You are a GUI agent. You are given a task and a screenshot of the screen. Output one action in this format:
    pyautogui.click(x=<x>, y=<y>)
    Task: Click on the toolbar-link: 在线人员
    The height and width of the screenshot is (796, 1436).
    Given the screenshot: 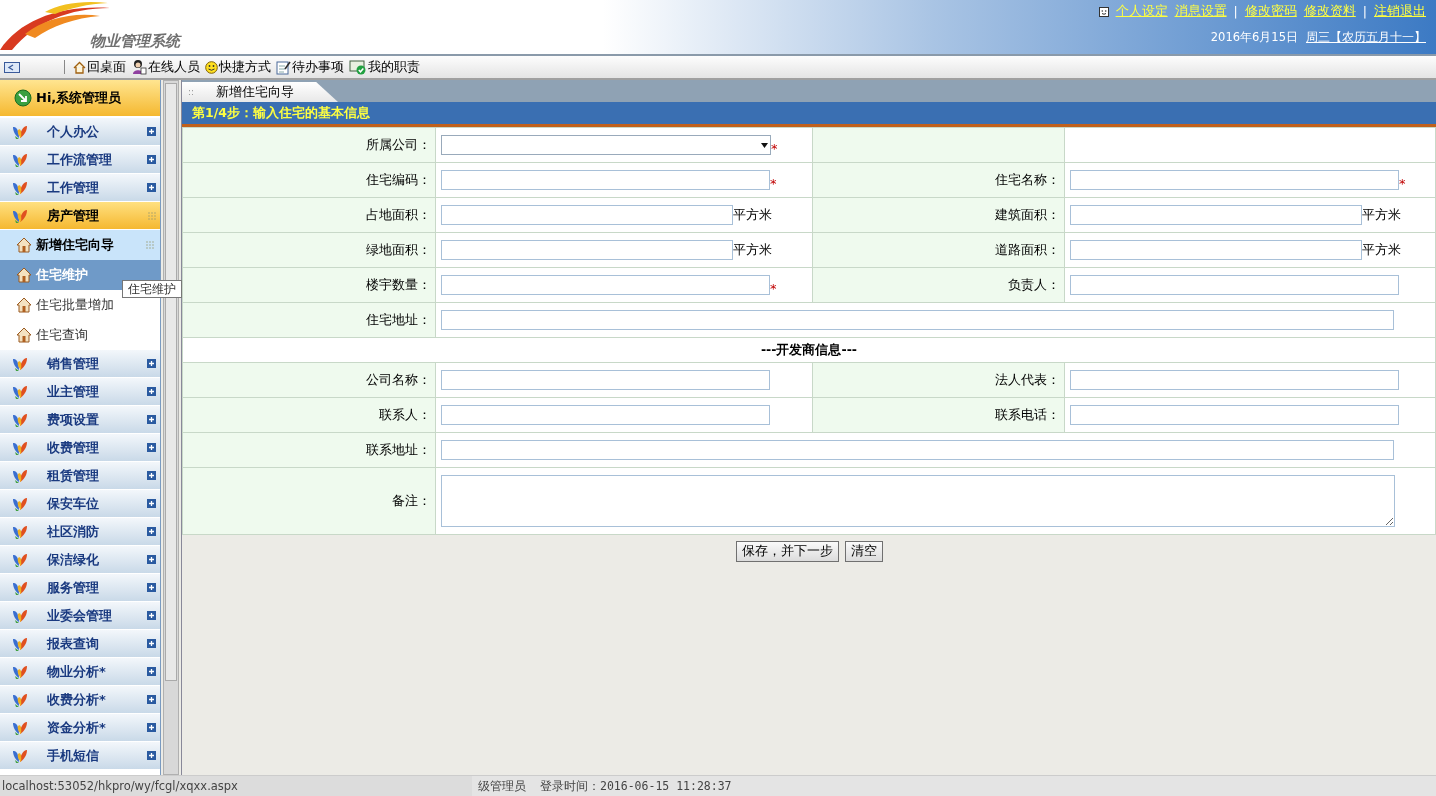 What is the action you would take?
    pyautogui.click(x=165, y=67)
    